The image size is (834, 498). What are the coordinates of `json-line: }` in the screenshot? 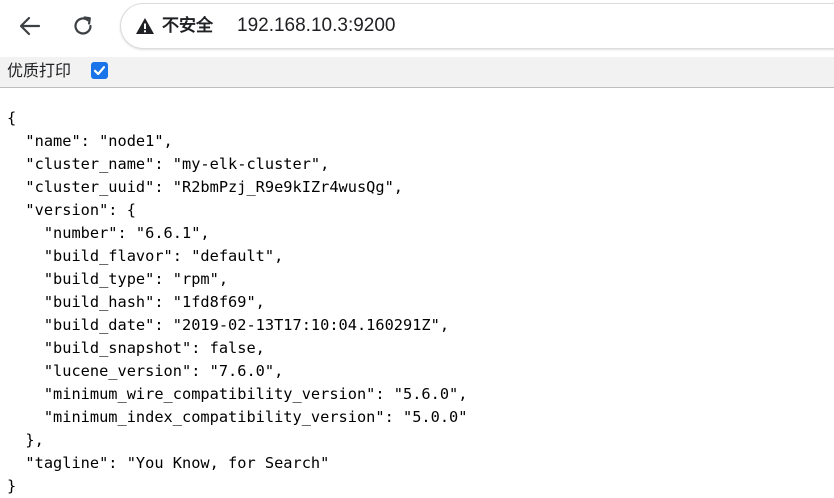 It's located at (12, 486).